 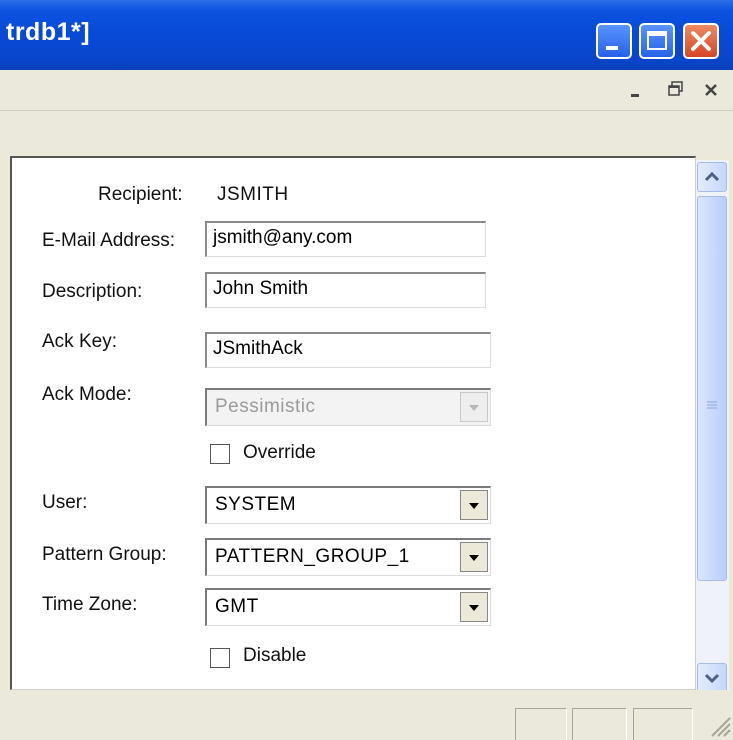 What do you see at coordinates (220, 658) in the screenshot?
I see `disable-checkbox` at bounding box center [220, 658].